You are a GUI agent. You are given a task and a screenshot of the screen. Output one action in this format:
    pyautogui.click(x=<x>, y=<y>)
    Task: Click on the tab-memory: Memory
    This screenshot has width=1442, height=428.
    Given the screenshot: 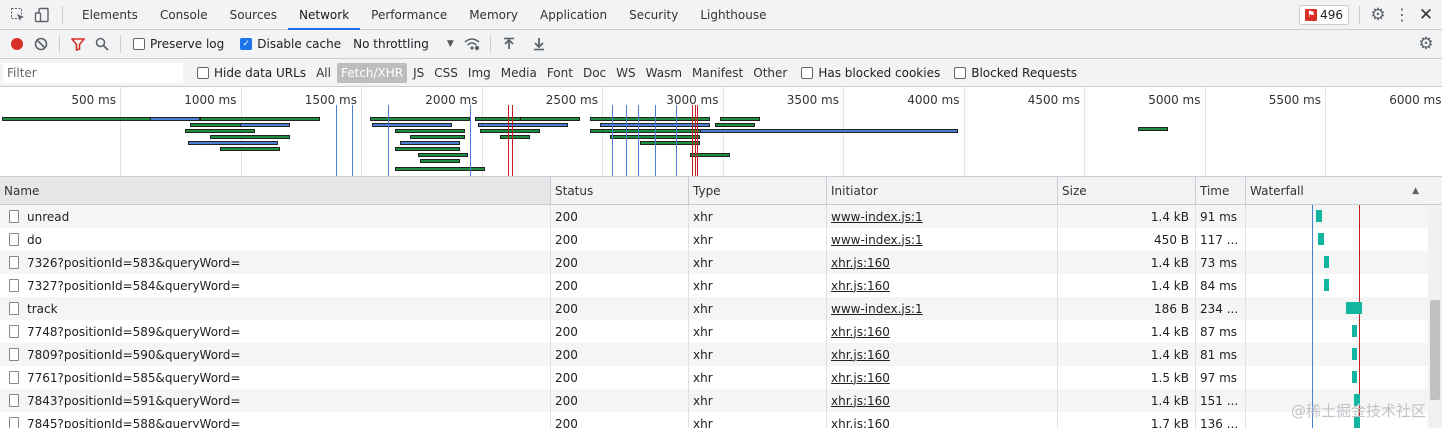 What is the action you would take?
    pyautogui.click(x=493, y=15)
    